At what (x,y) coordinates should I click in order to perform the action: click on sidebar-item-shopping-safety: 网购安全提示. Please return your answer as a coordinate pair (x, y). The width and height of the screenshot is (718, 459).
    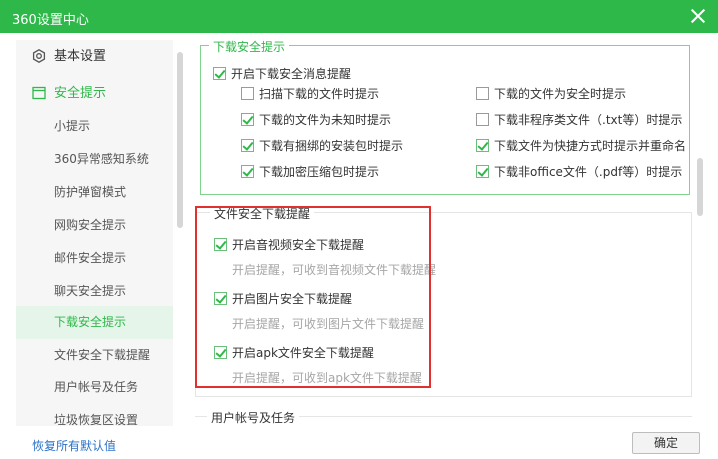
    Looking at the image, I should click on (94, 225).